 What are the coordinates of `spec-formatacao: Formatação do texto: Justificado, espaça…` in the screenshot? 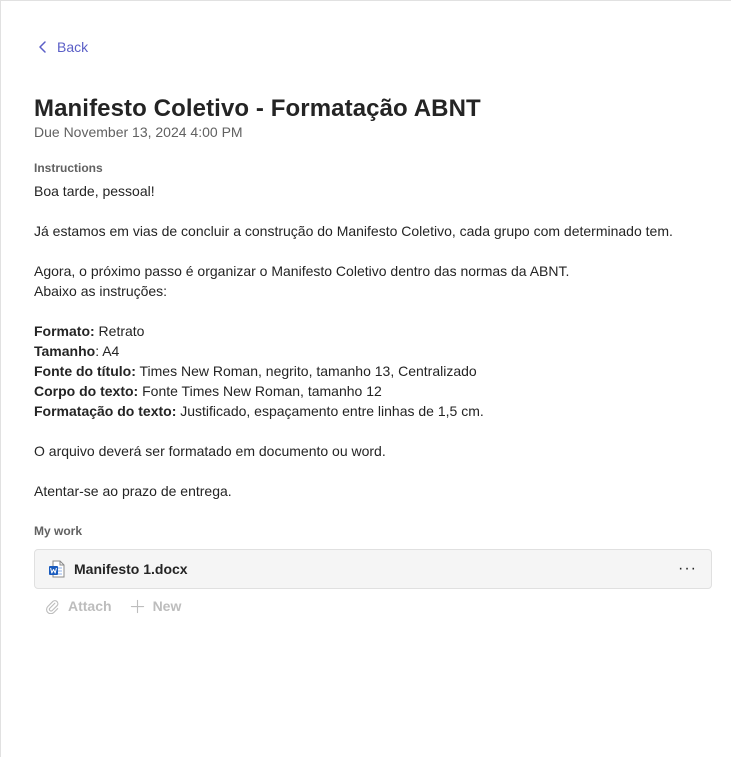 It's located at (259, 411).